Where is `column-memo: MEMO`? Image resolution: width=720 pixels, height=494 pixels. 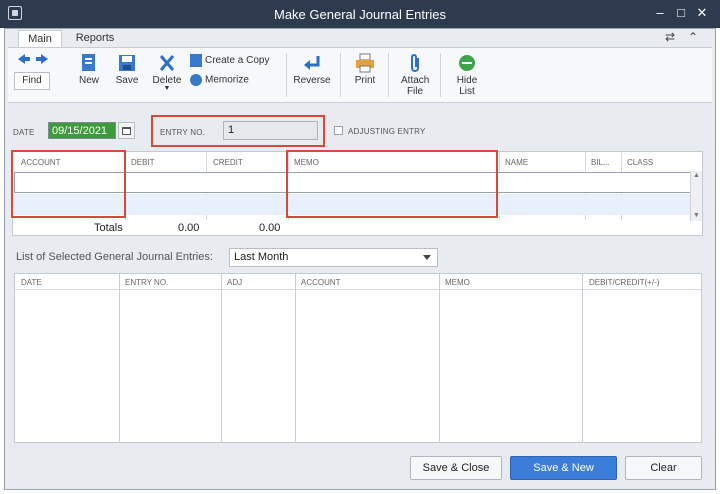
column-memo: MEMO is located at coordinates (306, 162).